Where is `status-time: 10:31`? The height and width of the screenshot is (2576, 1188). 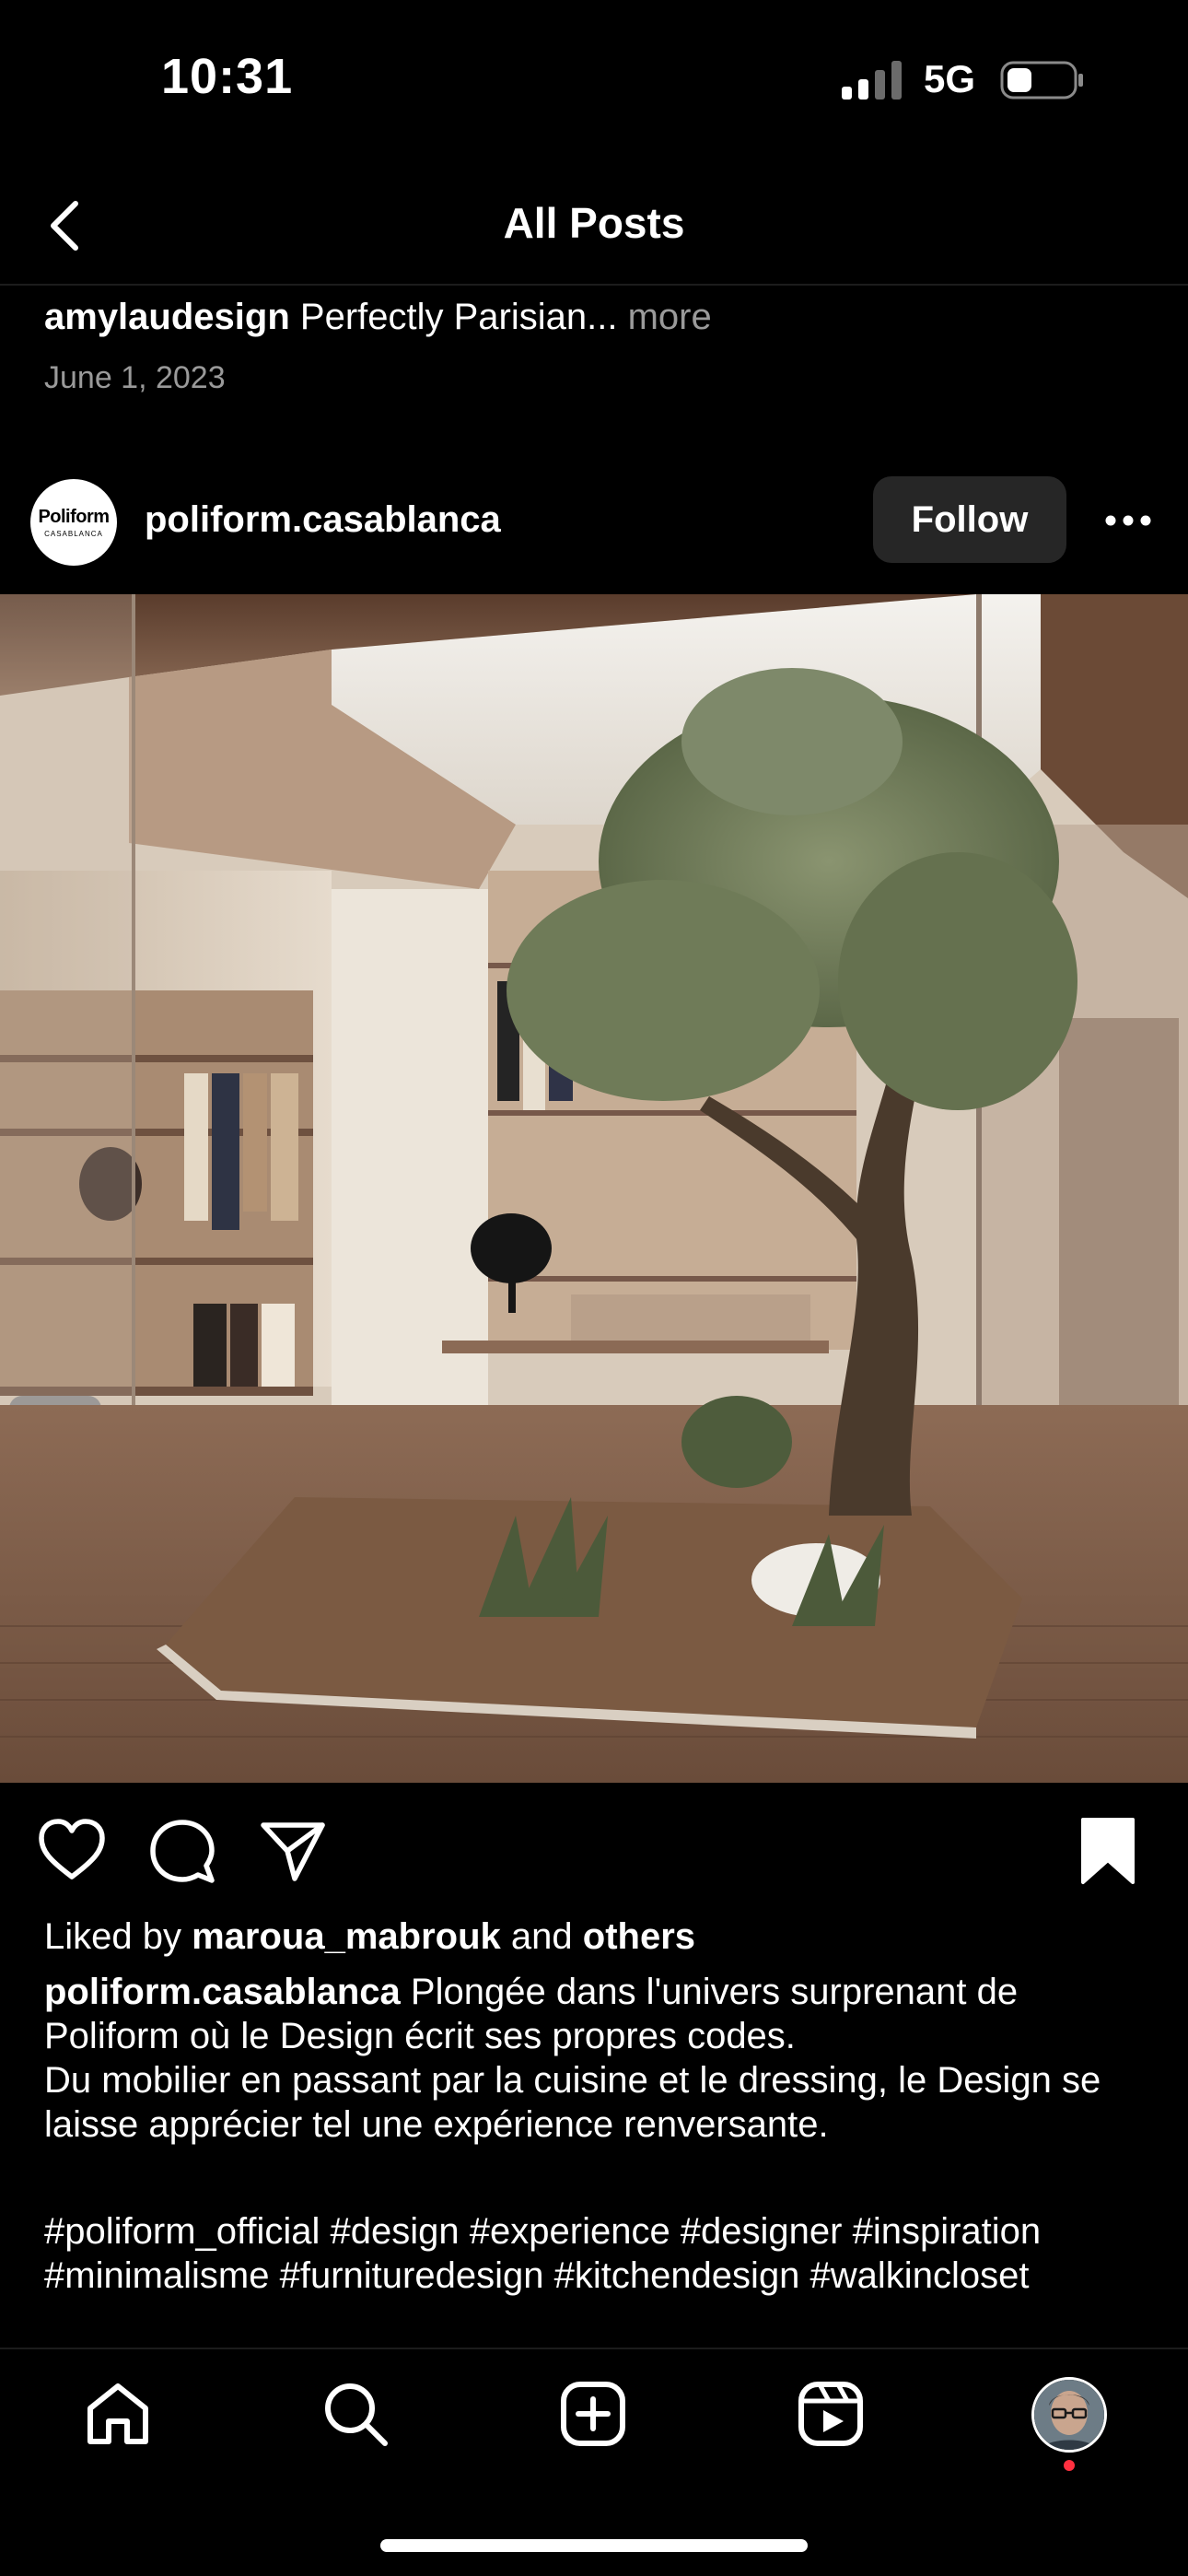
status-time: 10:31 is located at coordinates (227, 76).